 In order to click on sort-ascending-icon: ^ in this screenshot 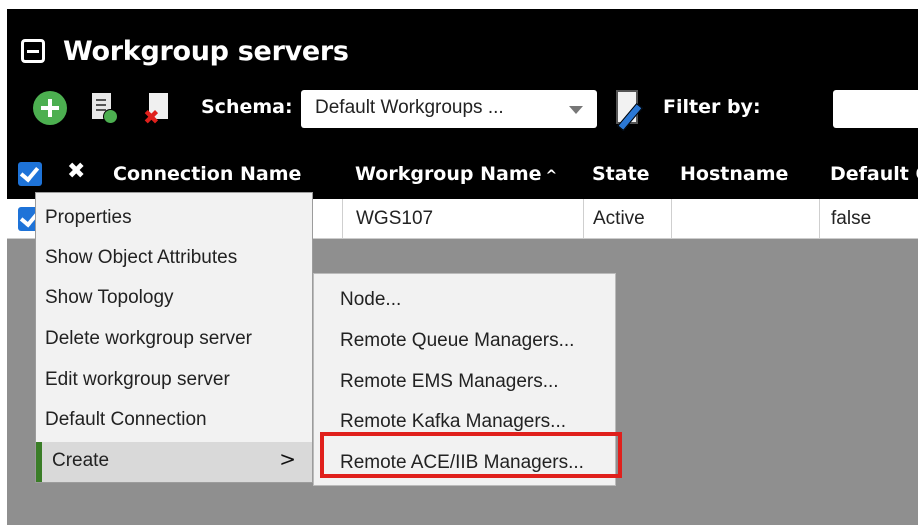, I will do `click(551, 176)`.